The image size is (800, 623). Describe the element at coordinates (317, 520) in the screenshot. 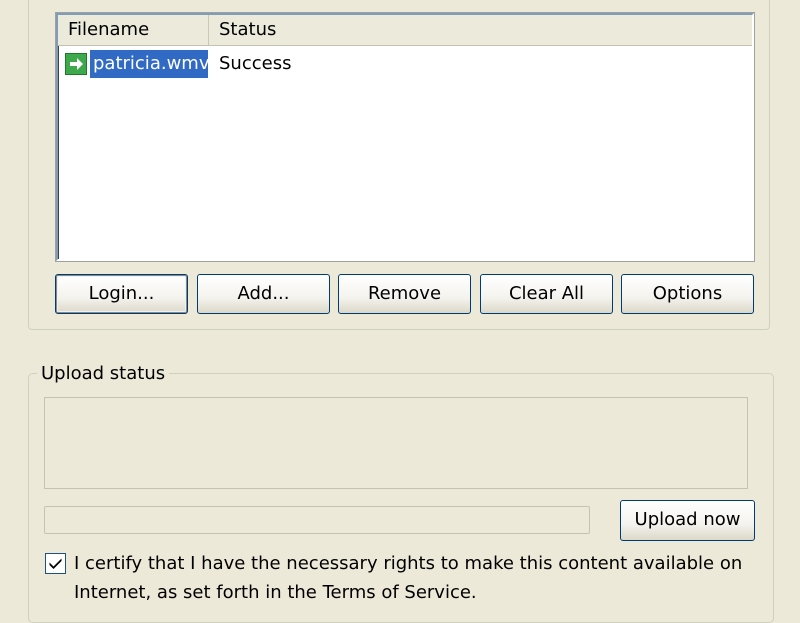

I see `upload-progress-bar` at that location.